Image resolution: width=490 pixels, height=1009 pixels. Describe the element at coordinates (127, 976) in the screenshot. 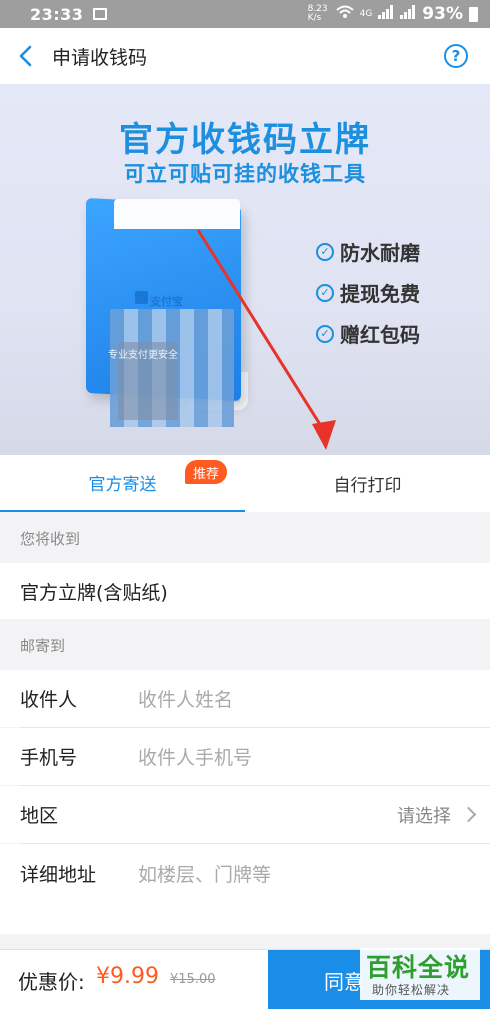

I see `discount-price: ¥9.99` at that location.